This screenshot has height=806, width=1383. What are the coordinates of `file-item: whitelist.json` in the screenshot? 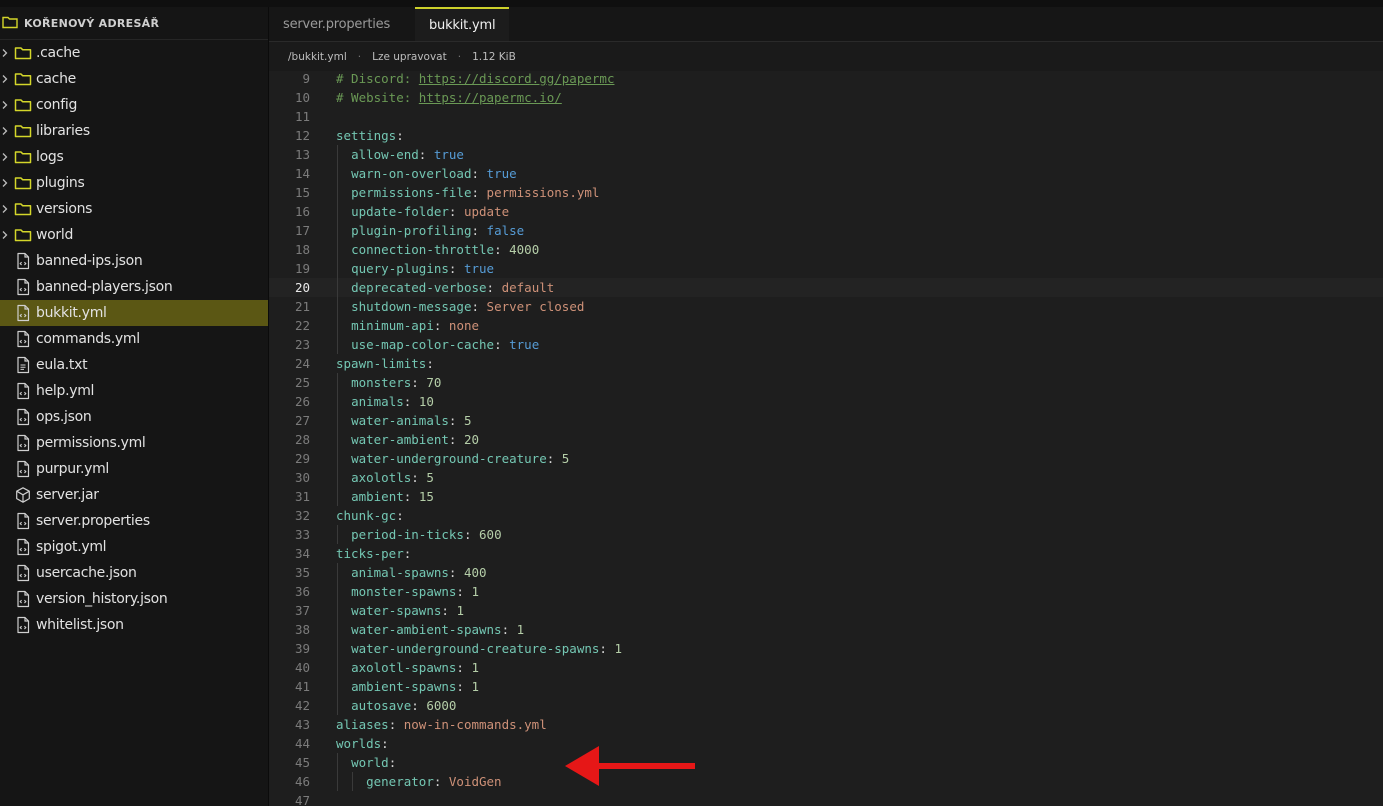 It's located at (134, 625).